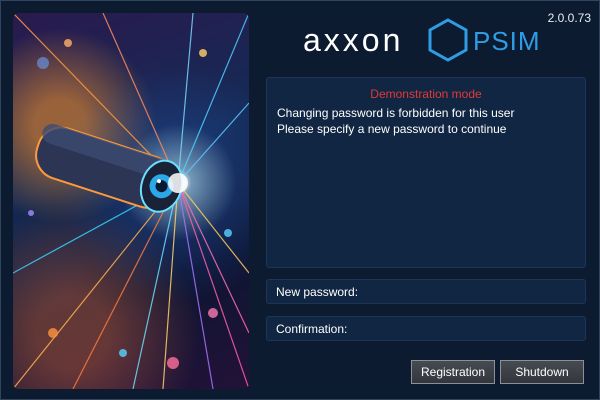  Describe the element at coordinates (507, 41) in the screenshot. I see `logo-product: PSIM` at that location.